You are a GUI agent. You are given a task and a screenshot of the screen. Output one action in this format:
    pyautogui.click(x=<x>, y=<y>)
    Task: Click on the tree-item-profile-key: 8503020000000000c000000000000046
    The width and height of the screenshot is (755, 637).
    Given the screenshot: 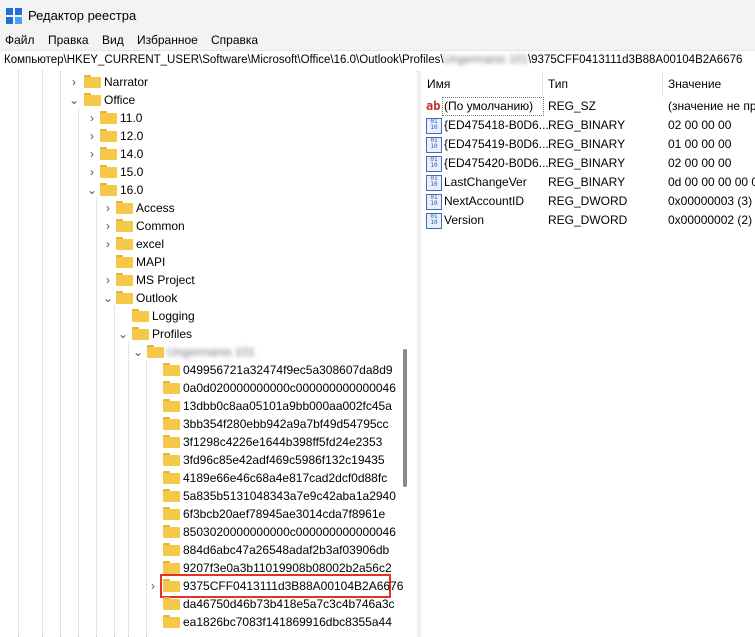 What is the action you would take?
    pyautogui.click(x=200, y=532)
    